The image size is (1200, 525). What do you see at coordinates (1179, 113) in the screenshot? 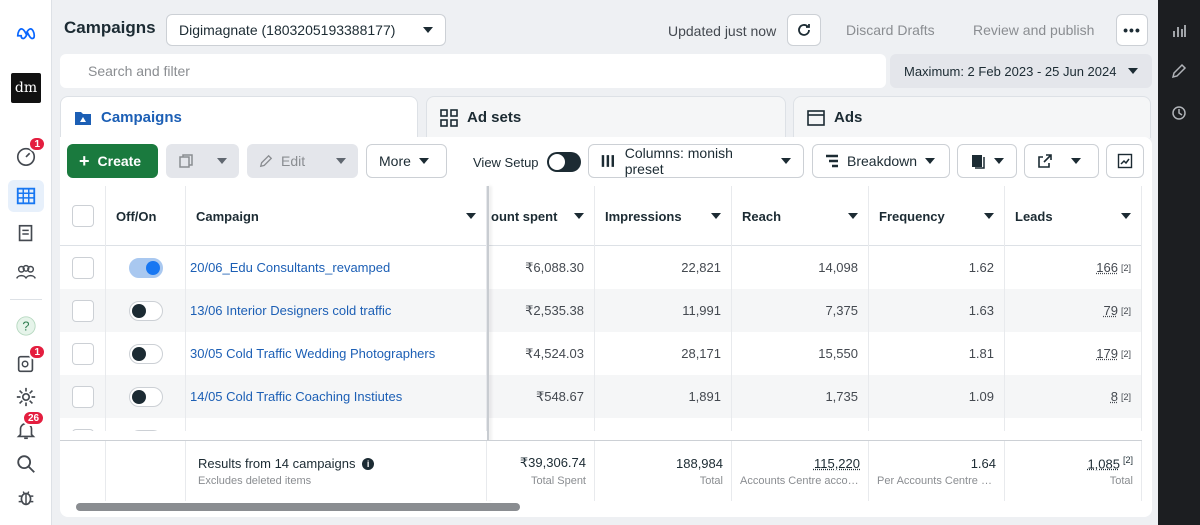
I see `history-clock-icon` at bounding box center [1179, 113].